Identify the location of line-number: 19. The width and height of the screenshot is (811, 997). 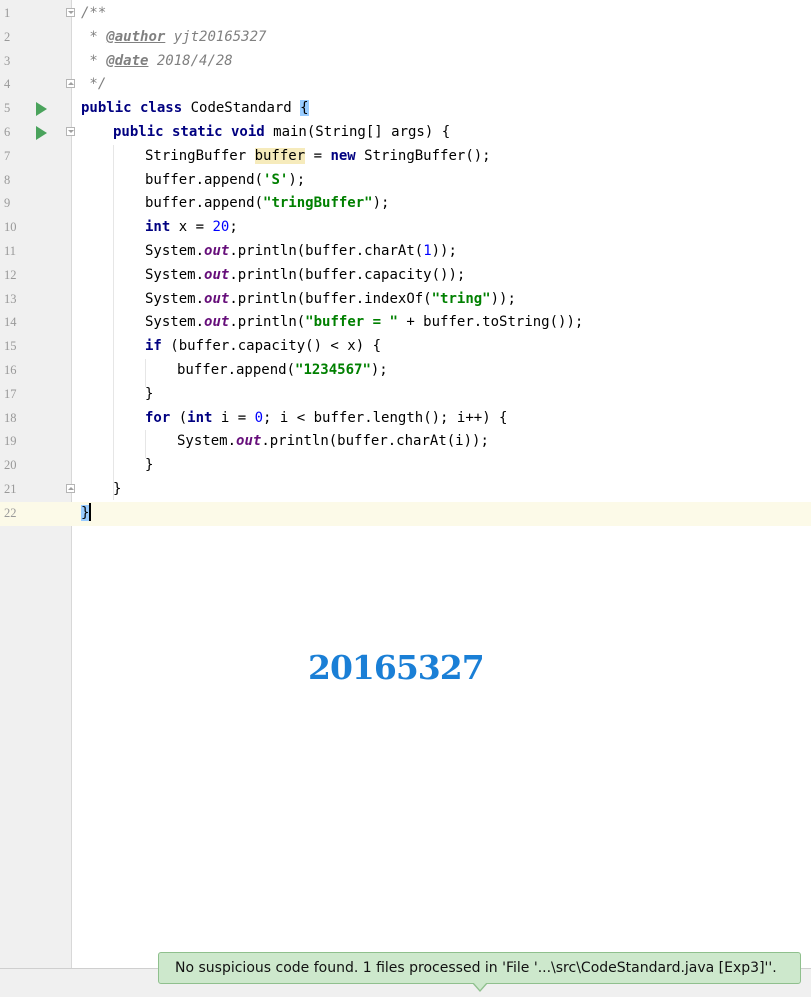
(10, 441).